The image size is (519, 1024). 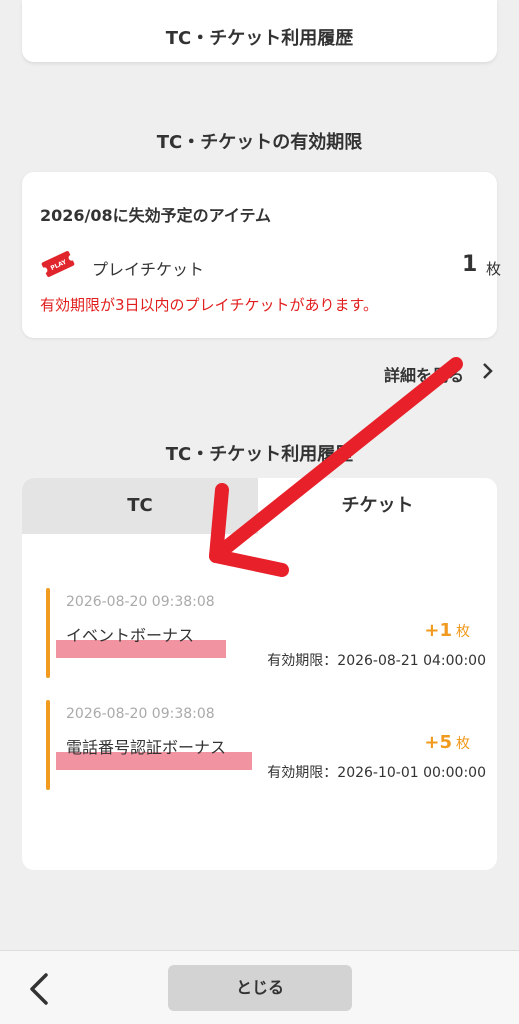 I want to click on tab-tc: TC, so click(x=140, y=506).